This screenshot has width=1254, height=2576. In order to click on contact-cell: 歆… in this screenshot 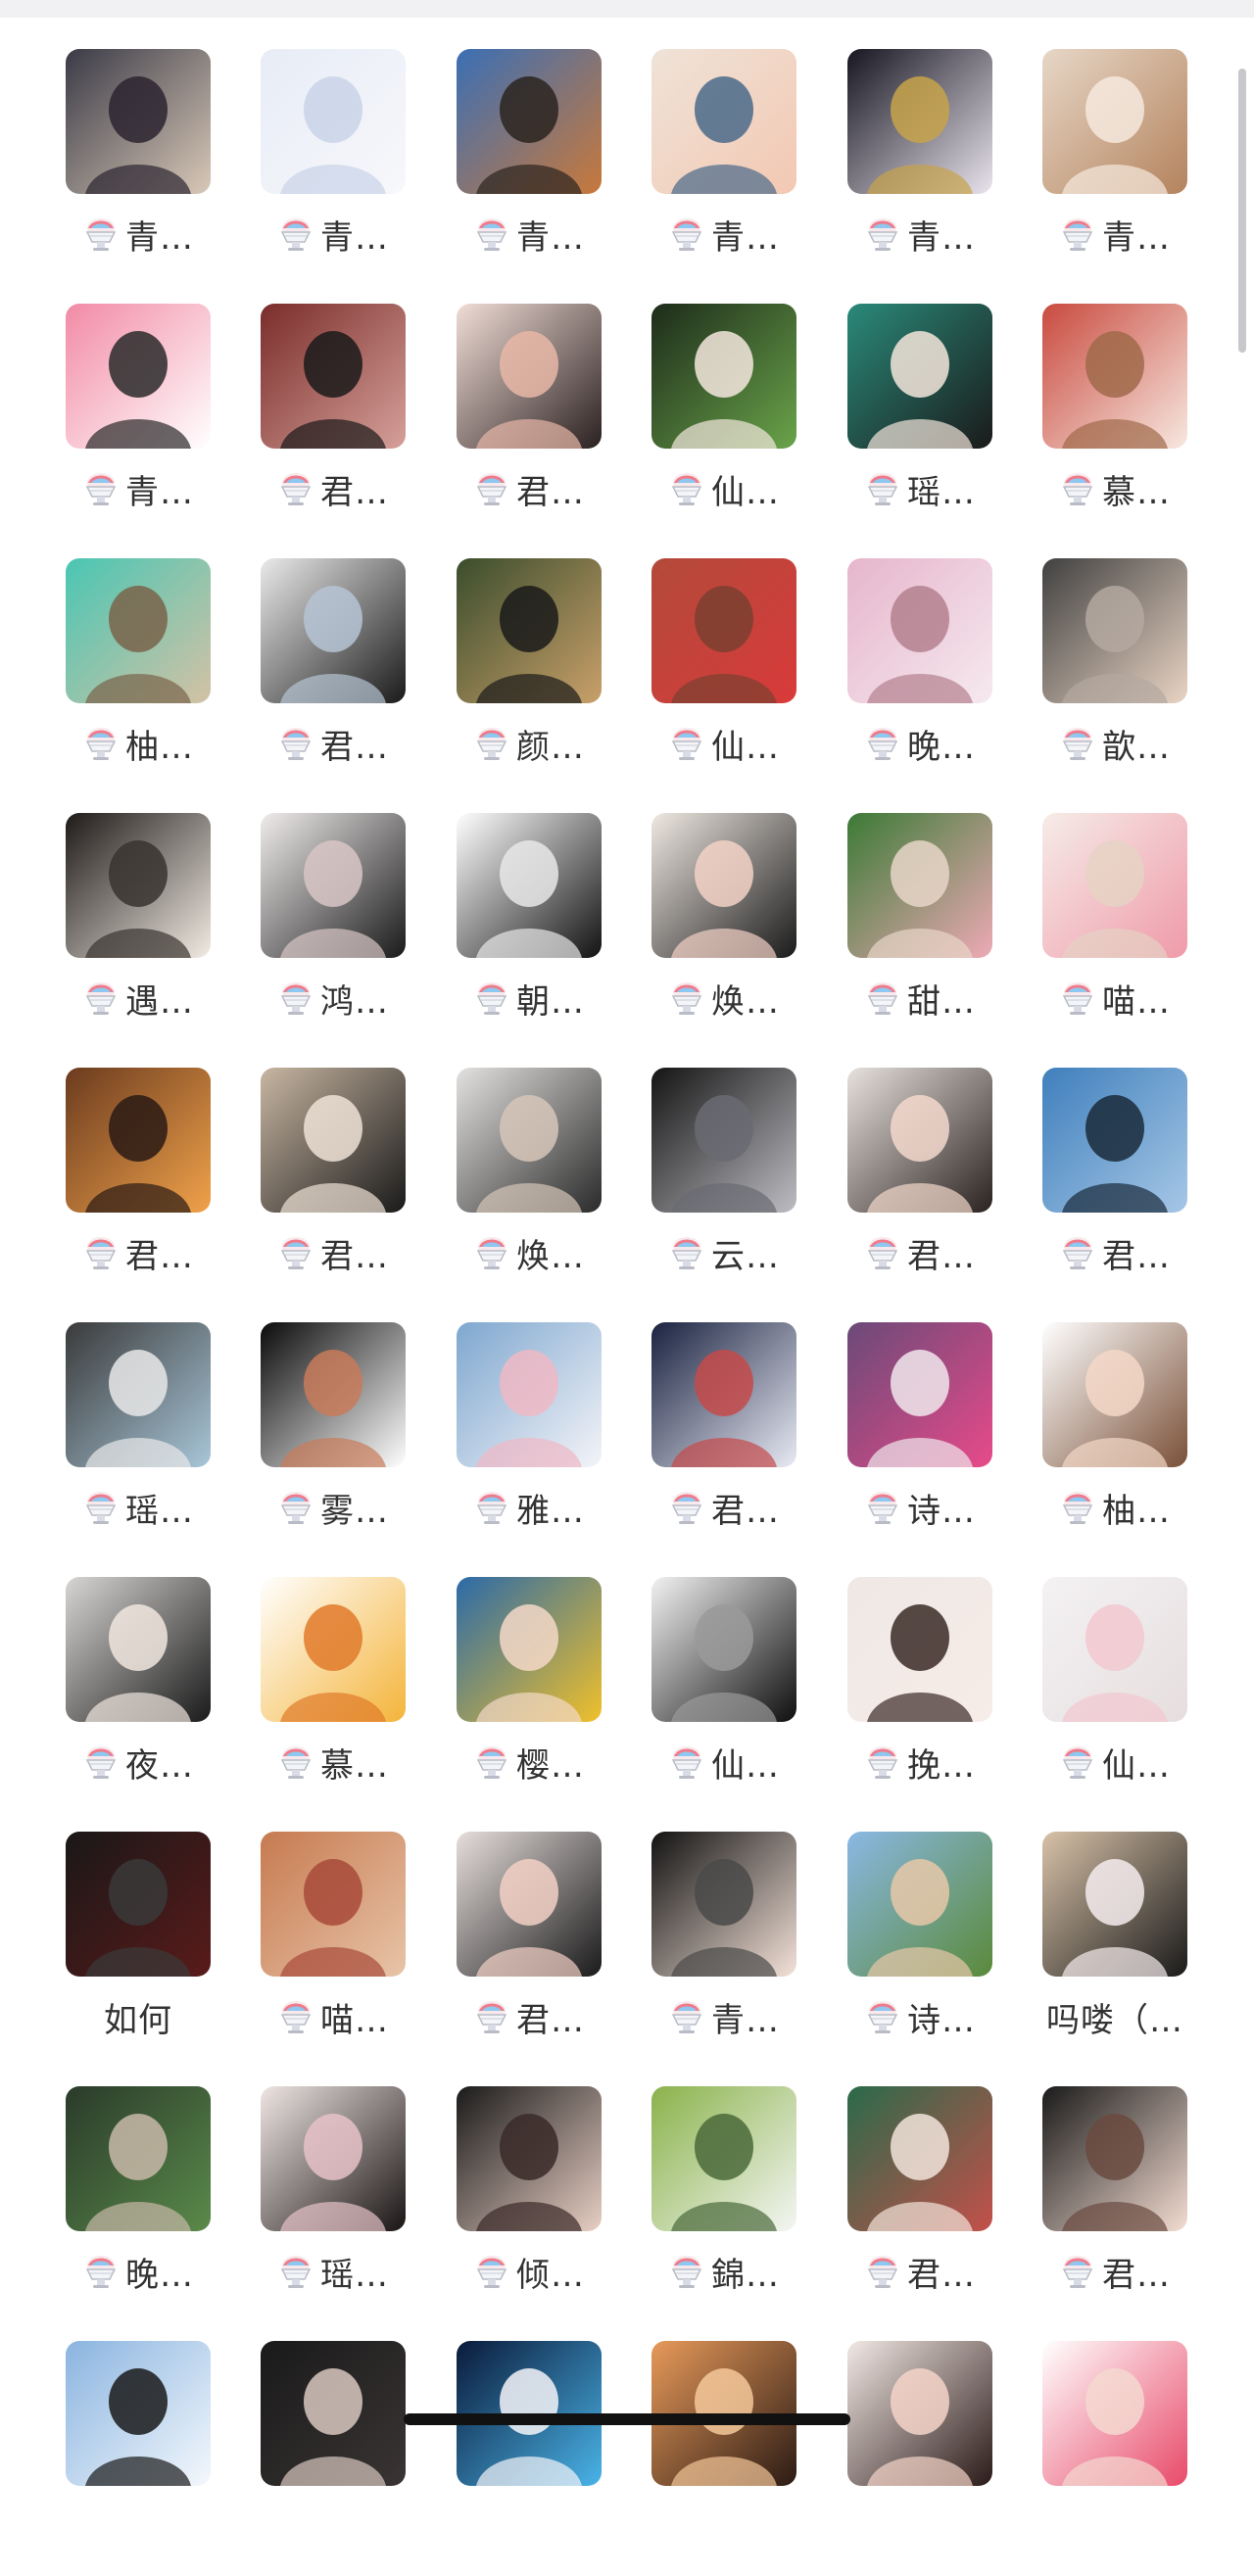, I will do `click(1091, 676)`.